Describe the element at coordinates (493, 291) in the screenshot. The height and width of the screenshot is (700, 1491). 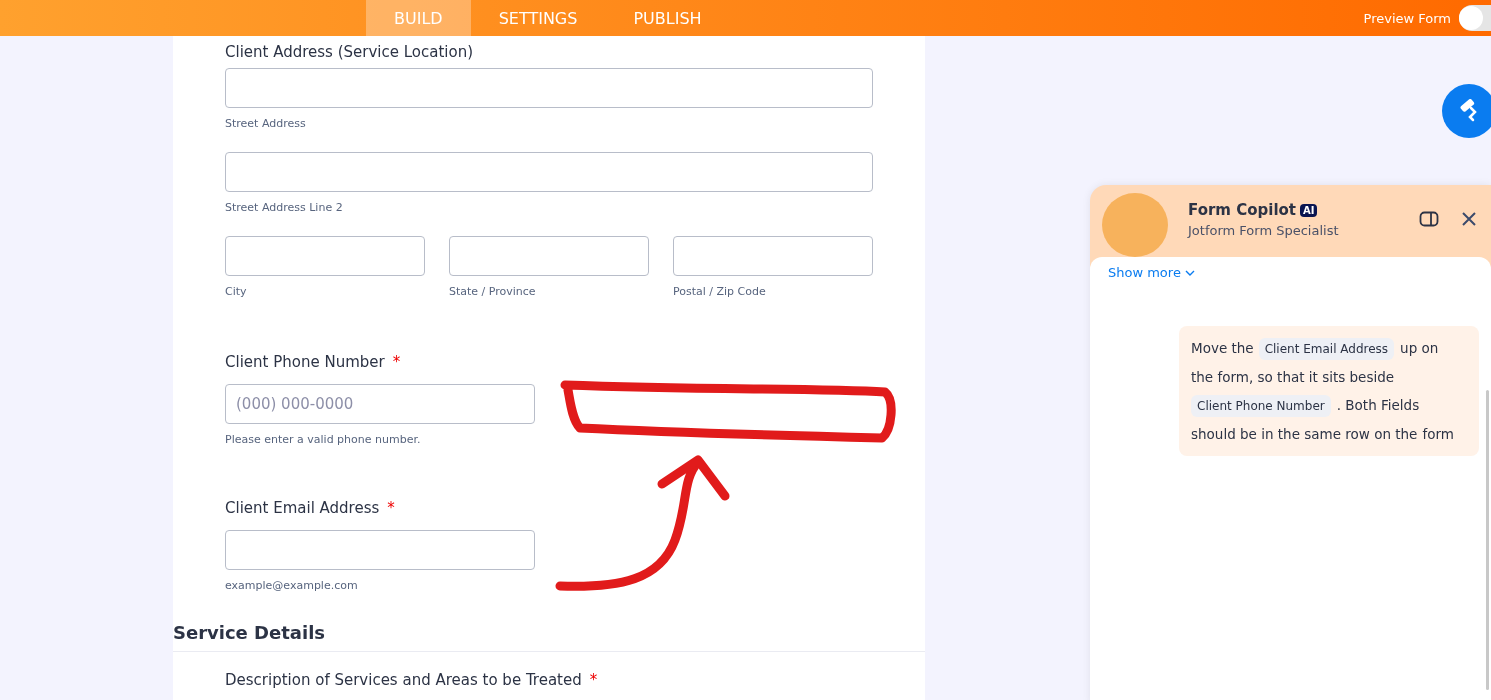
I see `field-sublabel: State / Province` at that location.